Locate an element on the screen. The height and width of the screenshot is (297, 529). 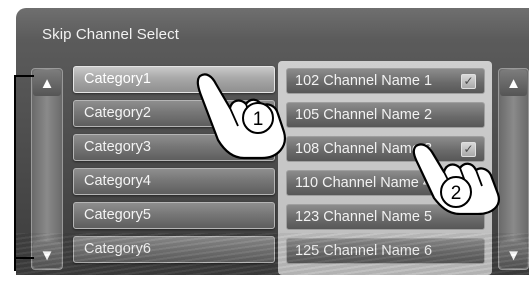
channel-label: 102 Channel Name 1 is located at coordinates (364, 81).